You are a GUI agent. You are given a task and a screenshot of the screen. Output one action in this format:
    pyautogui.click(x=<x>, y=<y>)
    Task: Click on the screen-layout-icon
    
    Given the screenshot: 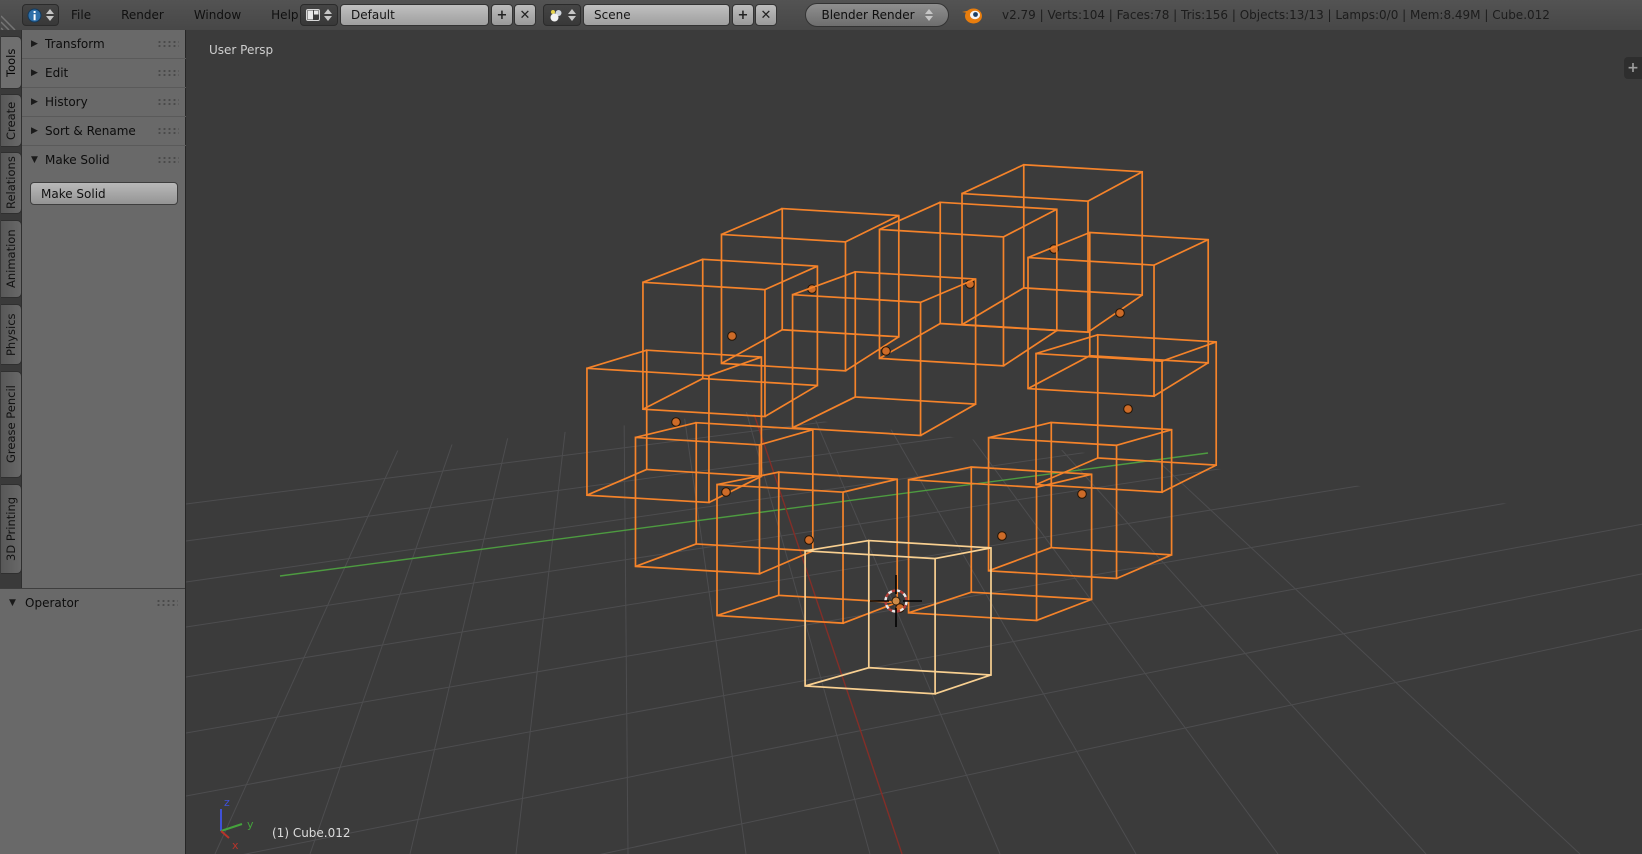 What is the action you would take?
    pyautogui.click(x=313, y=15)
    